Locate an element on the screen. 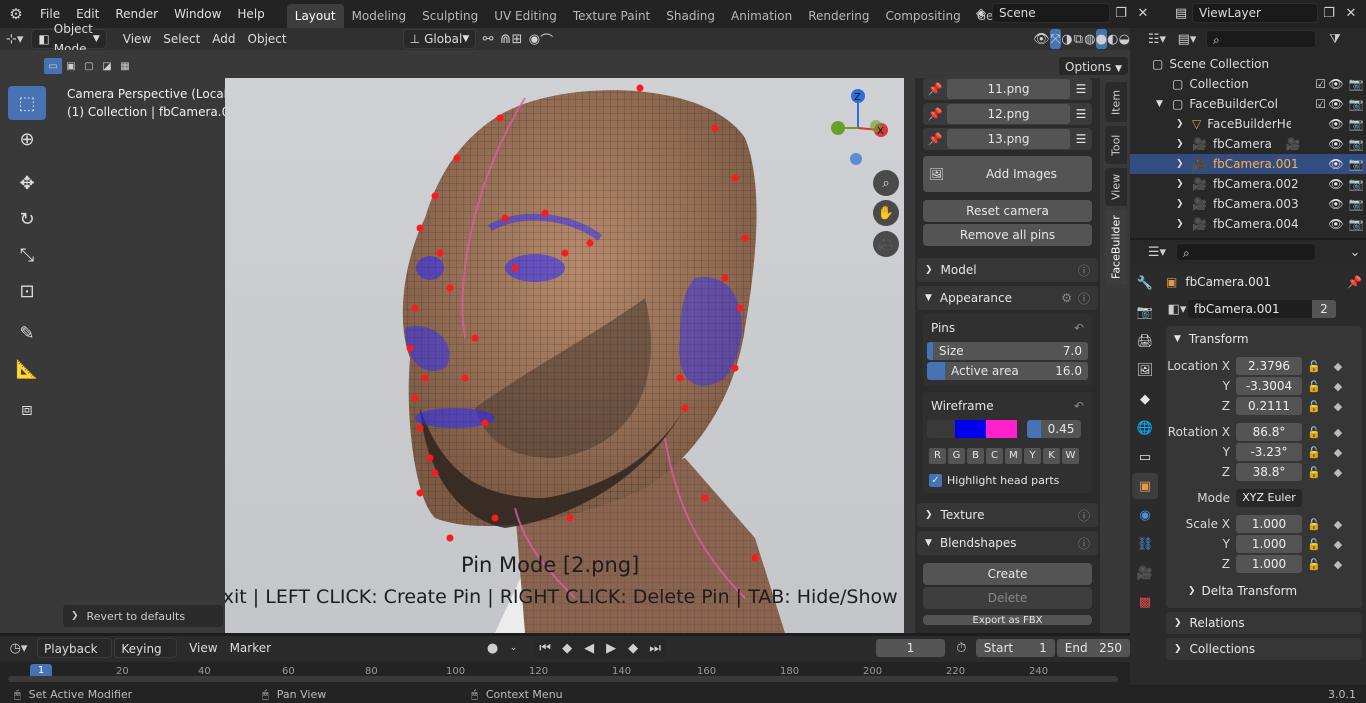 The image size is (1366, 703). zoom-icon: ⌕ is located at coordinates (886, 183).